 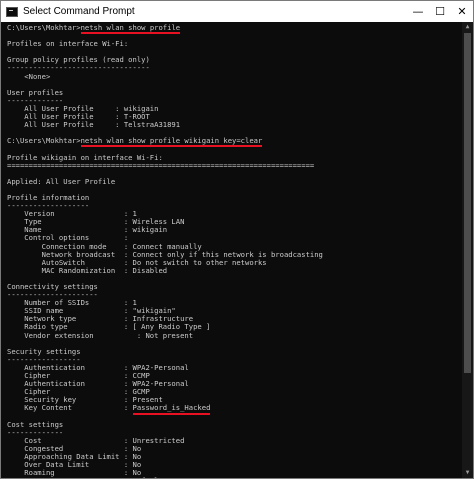 I want to click on console-line: Cost settings, so click(x=35, y=424).